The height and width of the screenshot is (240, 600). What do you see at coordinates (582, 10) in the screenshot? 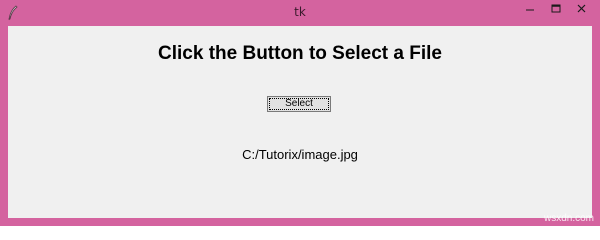
I see `close-icon` at bounding box center [582, 10].